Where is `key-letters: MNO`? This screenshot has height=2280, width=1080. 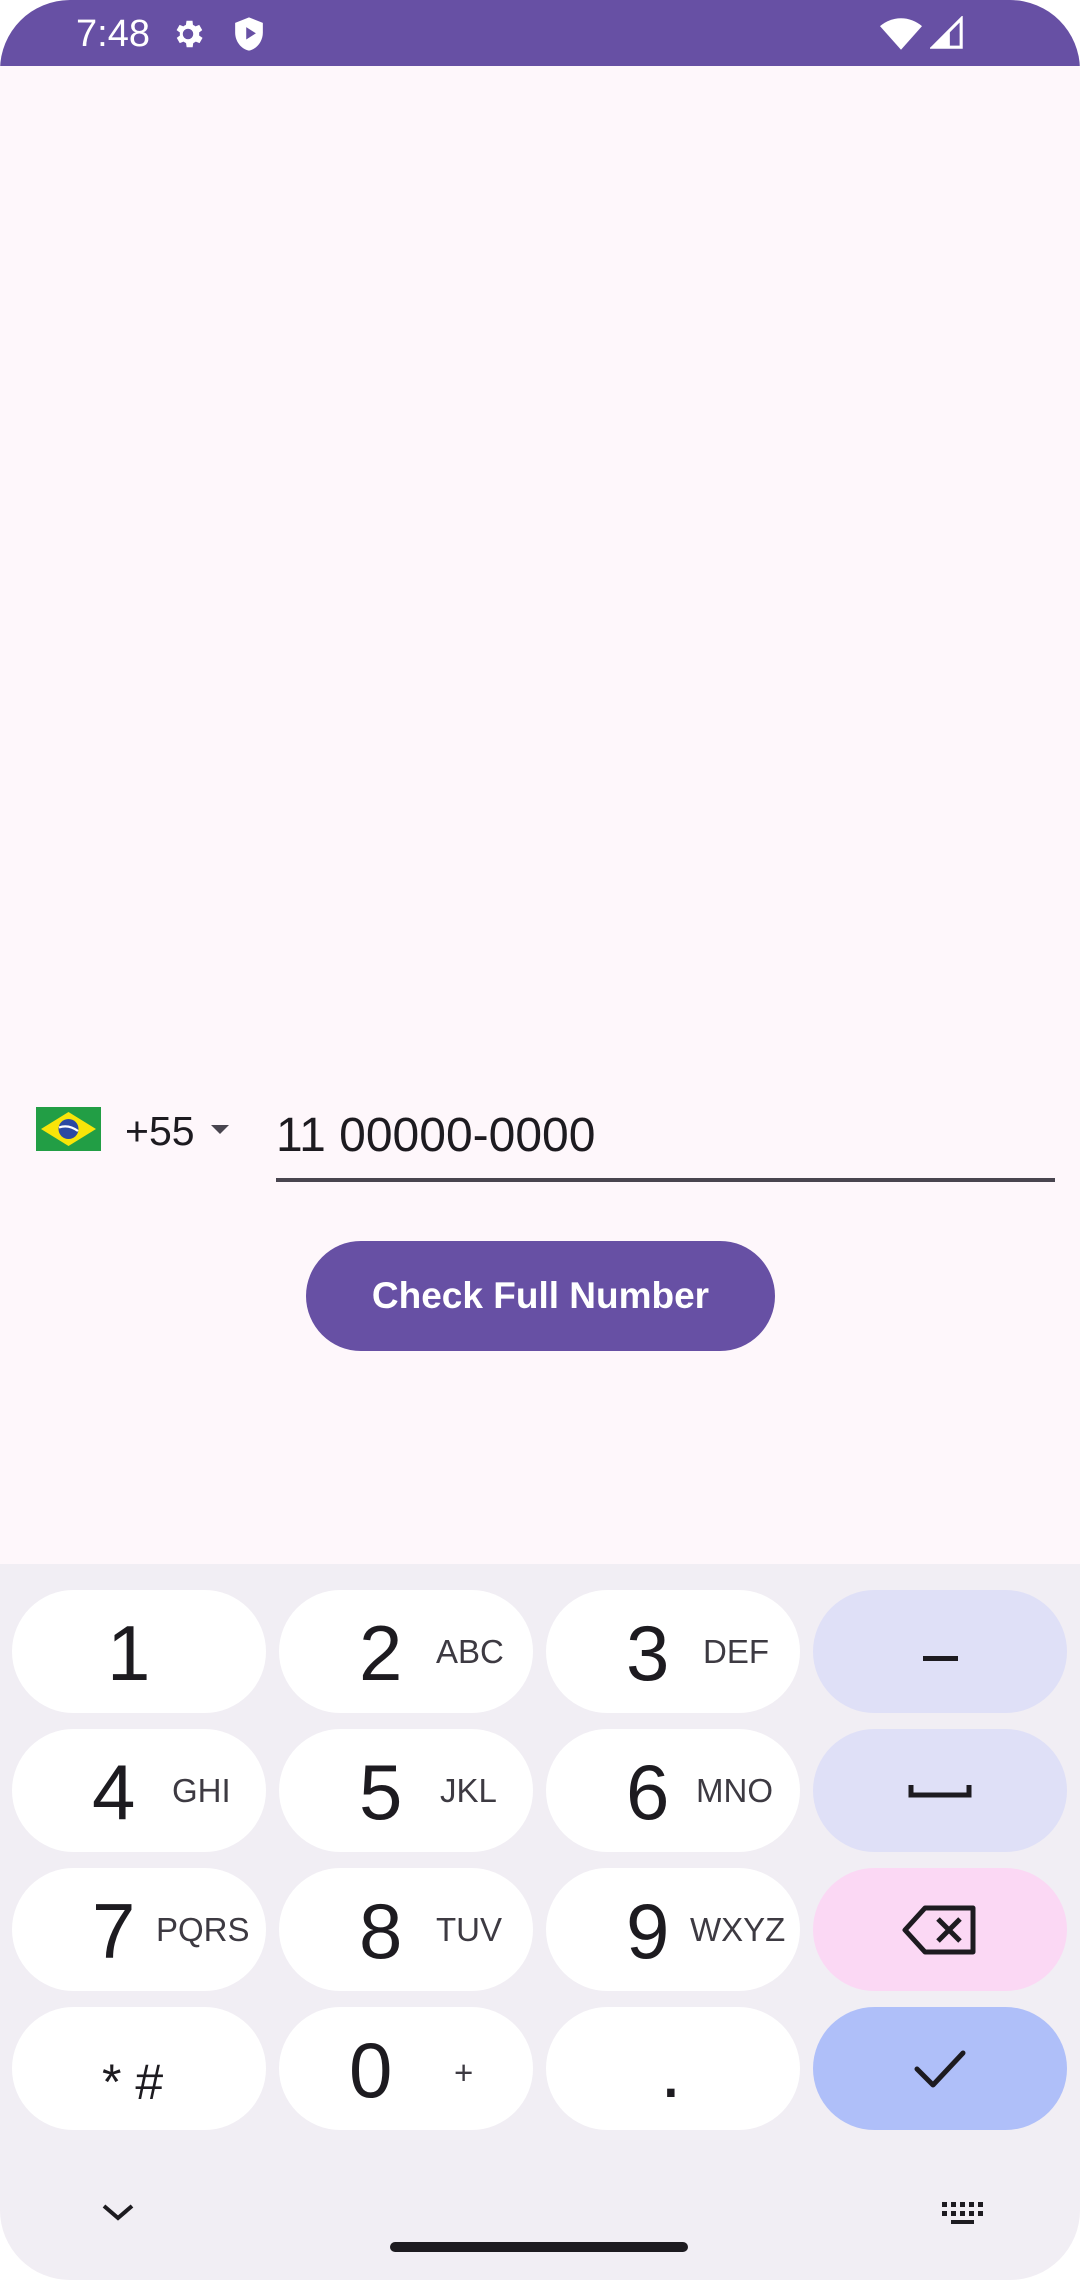
key-letters: MNO is located at coordinates (734, 1790).